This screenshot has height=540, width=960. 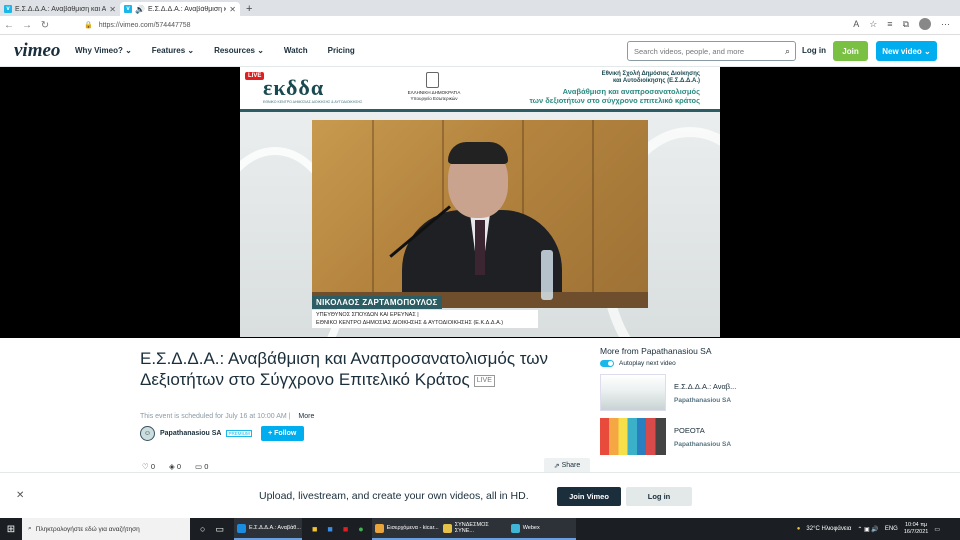 What do you see at coordinates (296, 50) in the screenshot?
I see `menu-watch: Watch` at bounding box center [296, 50].